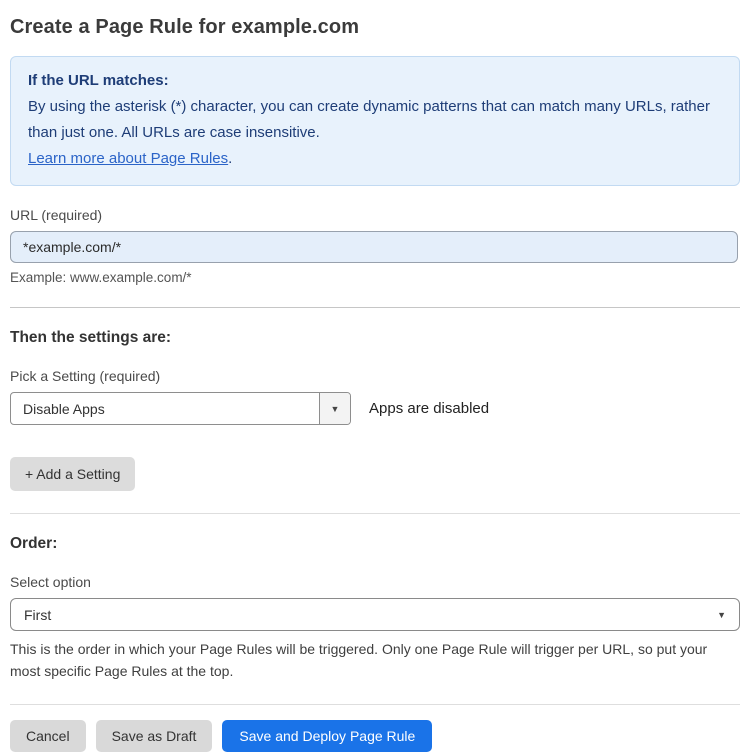 Image resolution: width=750 pixels, height=752 pixels. Describe the element at coordinates (128, 158) in the screenshot. I see `learn-more-link: Learn more about Page Rules` at that location.